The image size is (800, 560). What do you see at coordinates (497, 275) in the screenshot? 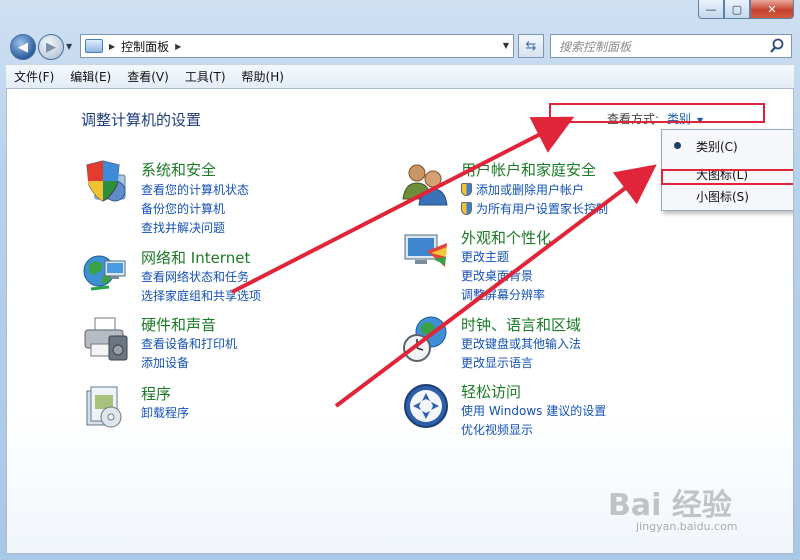
I see `link-desktop-background: 更改桌面背景` at bounding box center [497, 275].